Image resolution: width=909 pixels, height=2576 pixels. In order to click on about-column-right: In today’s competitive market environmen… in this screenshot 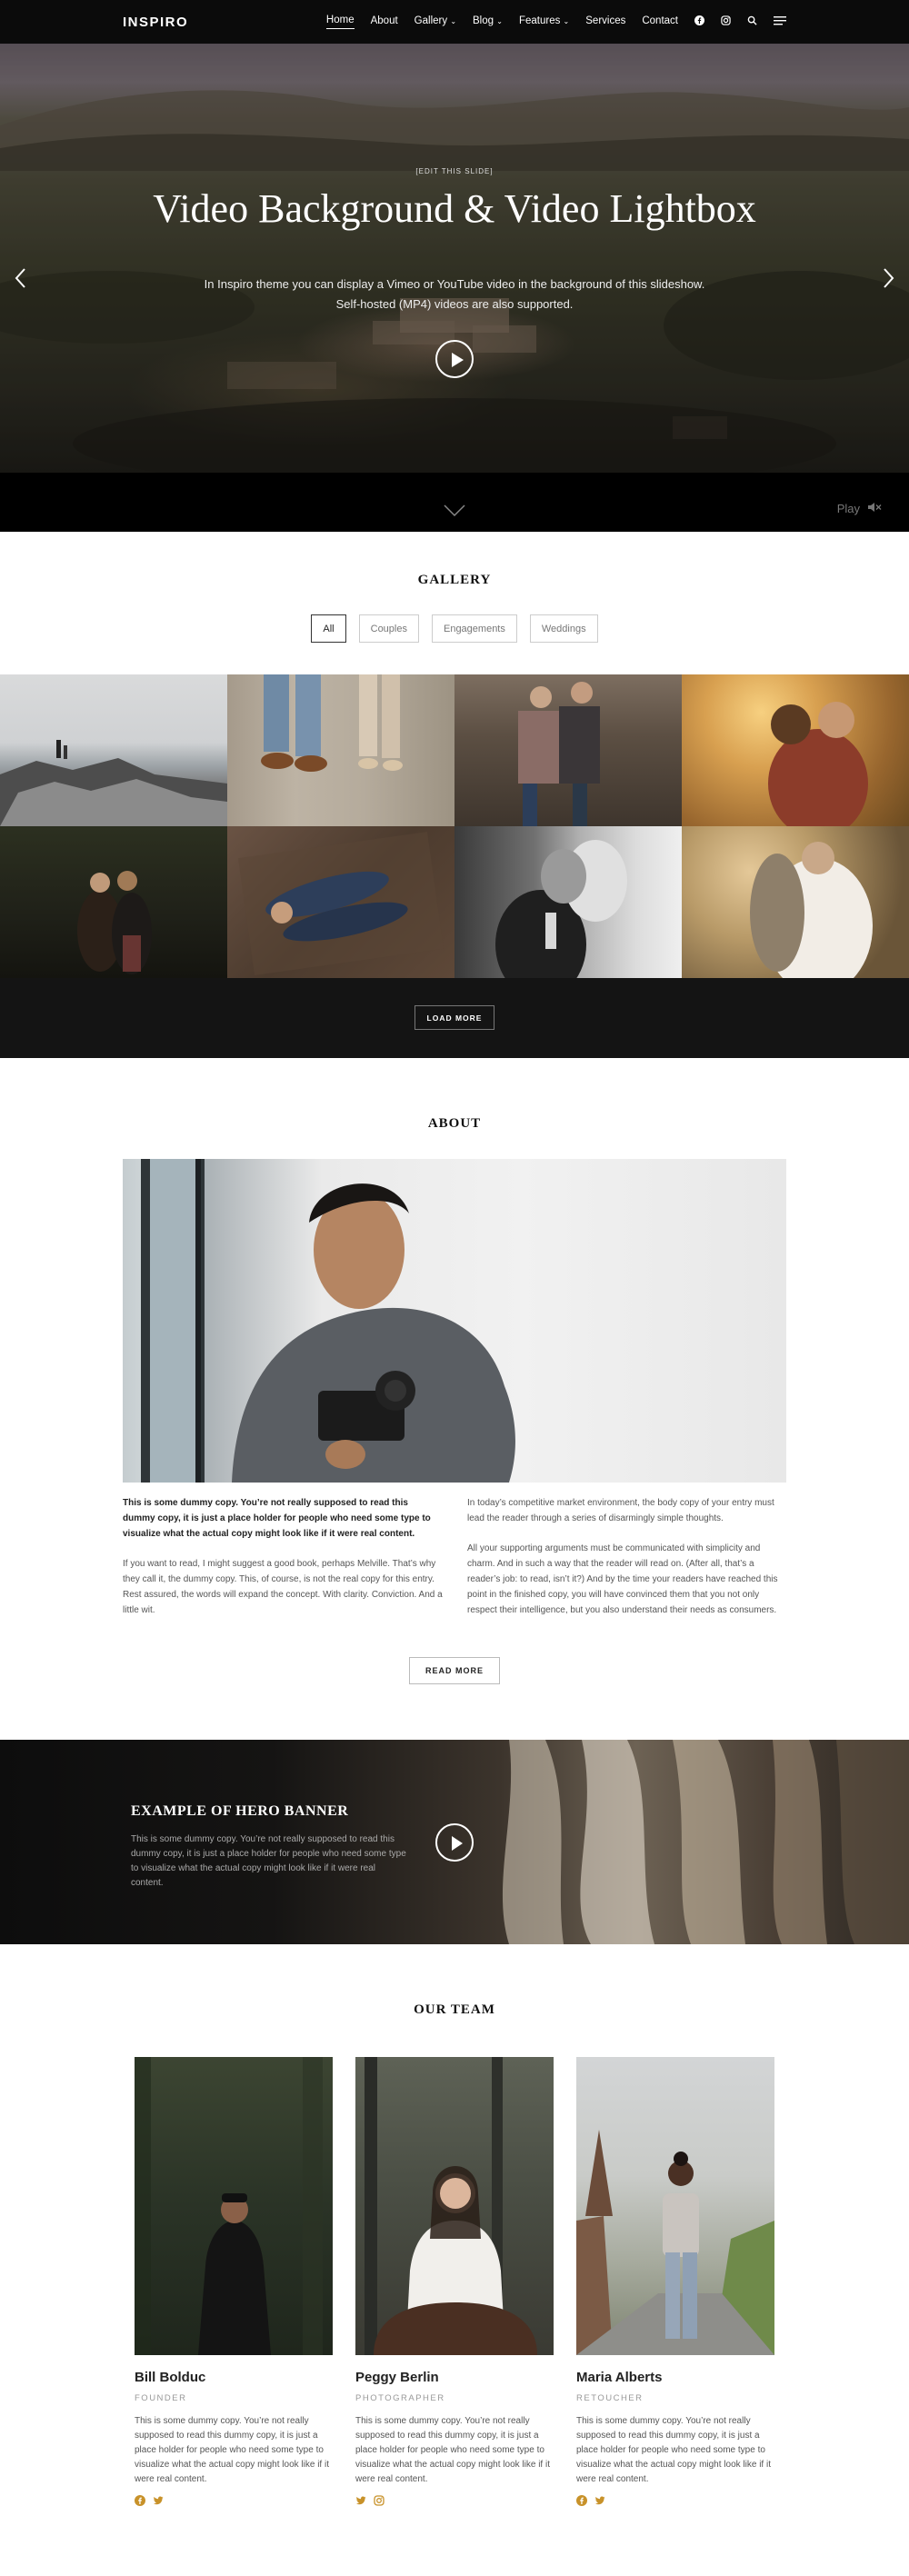, I will do `click(627, 1556)`.